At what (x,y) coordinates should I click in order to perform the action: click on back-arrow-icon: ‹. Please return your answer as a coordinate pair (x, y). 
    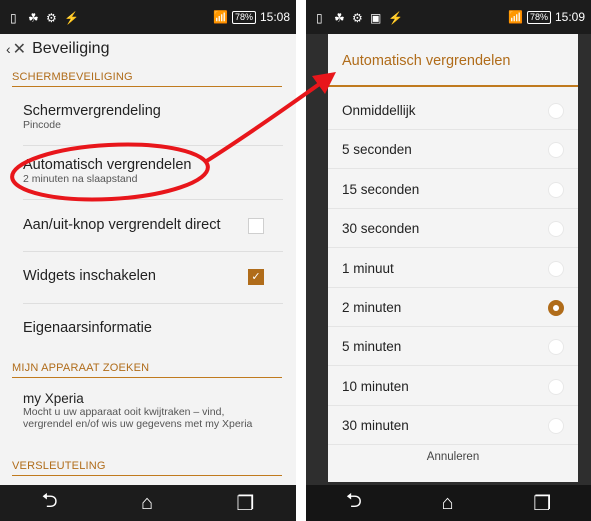
    Looking at the image, I should click on (8, 49).